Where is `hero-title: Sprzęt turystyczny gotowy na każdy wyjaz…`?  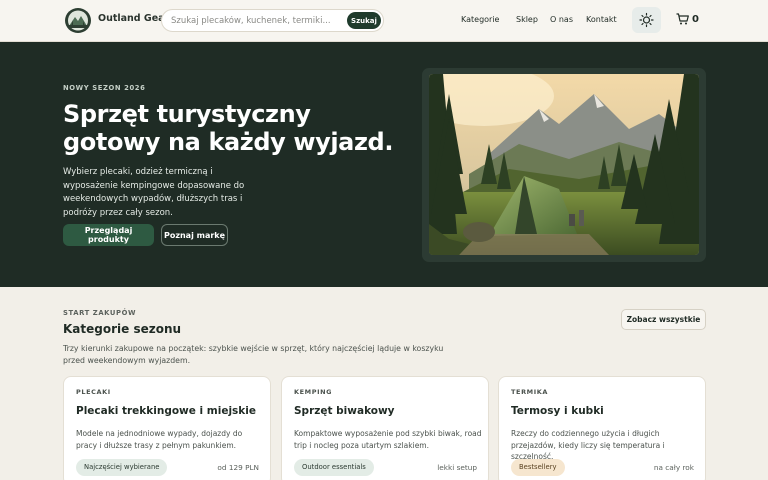 hero-title: Sprzęt turystyczny gotowy na każdy wyjaz… is located at coordinates (228, 128).